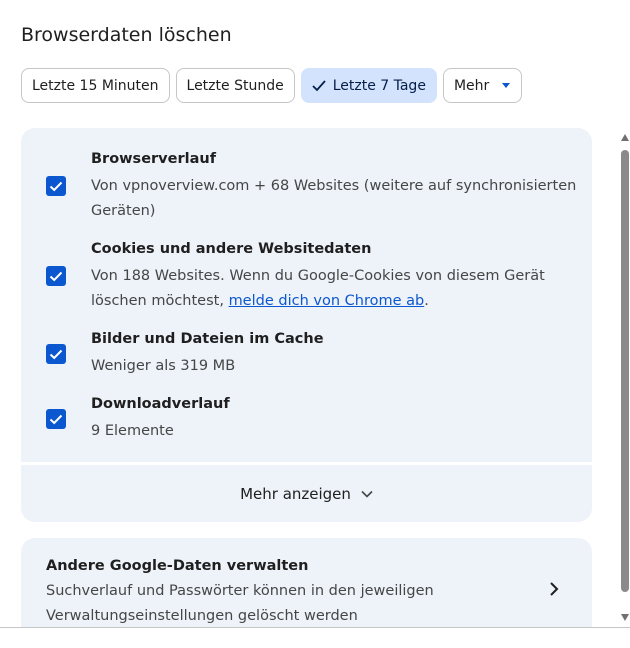  I want to click on show-more-label: Mehr anzeigen, so click(295, 493).